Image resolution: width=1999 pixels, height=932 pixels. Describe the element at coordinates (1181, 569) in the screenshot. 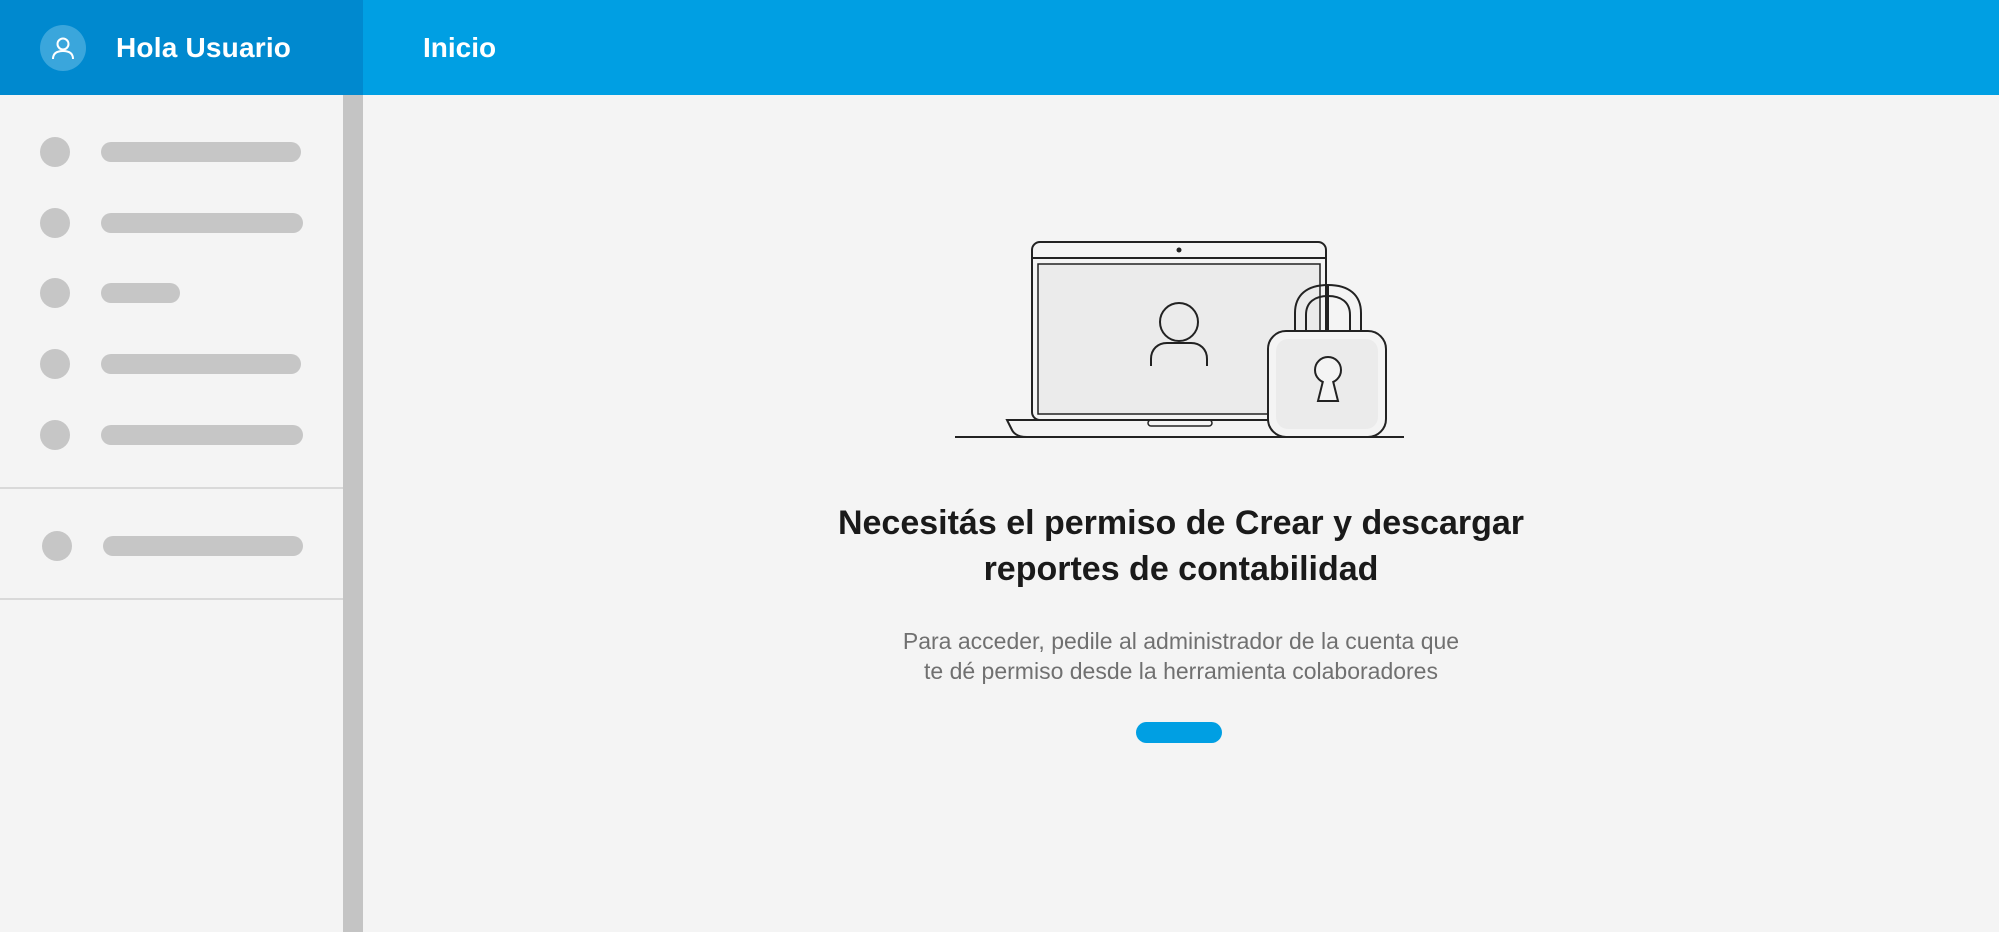

I see `heading-line: reportes de contabilidad` at that location.